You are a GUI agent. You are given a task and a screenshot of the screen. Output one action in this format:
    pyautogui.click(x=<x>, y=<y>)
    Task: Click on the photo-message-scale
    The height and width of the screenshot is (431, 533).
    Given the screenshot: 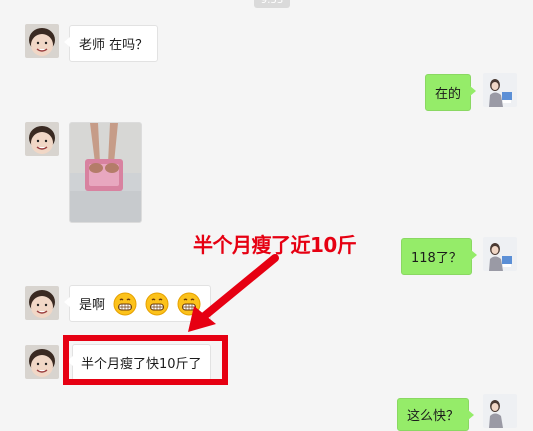 What is the action you would take?
    pyautogui.click(x=105, y=172)
    